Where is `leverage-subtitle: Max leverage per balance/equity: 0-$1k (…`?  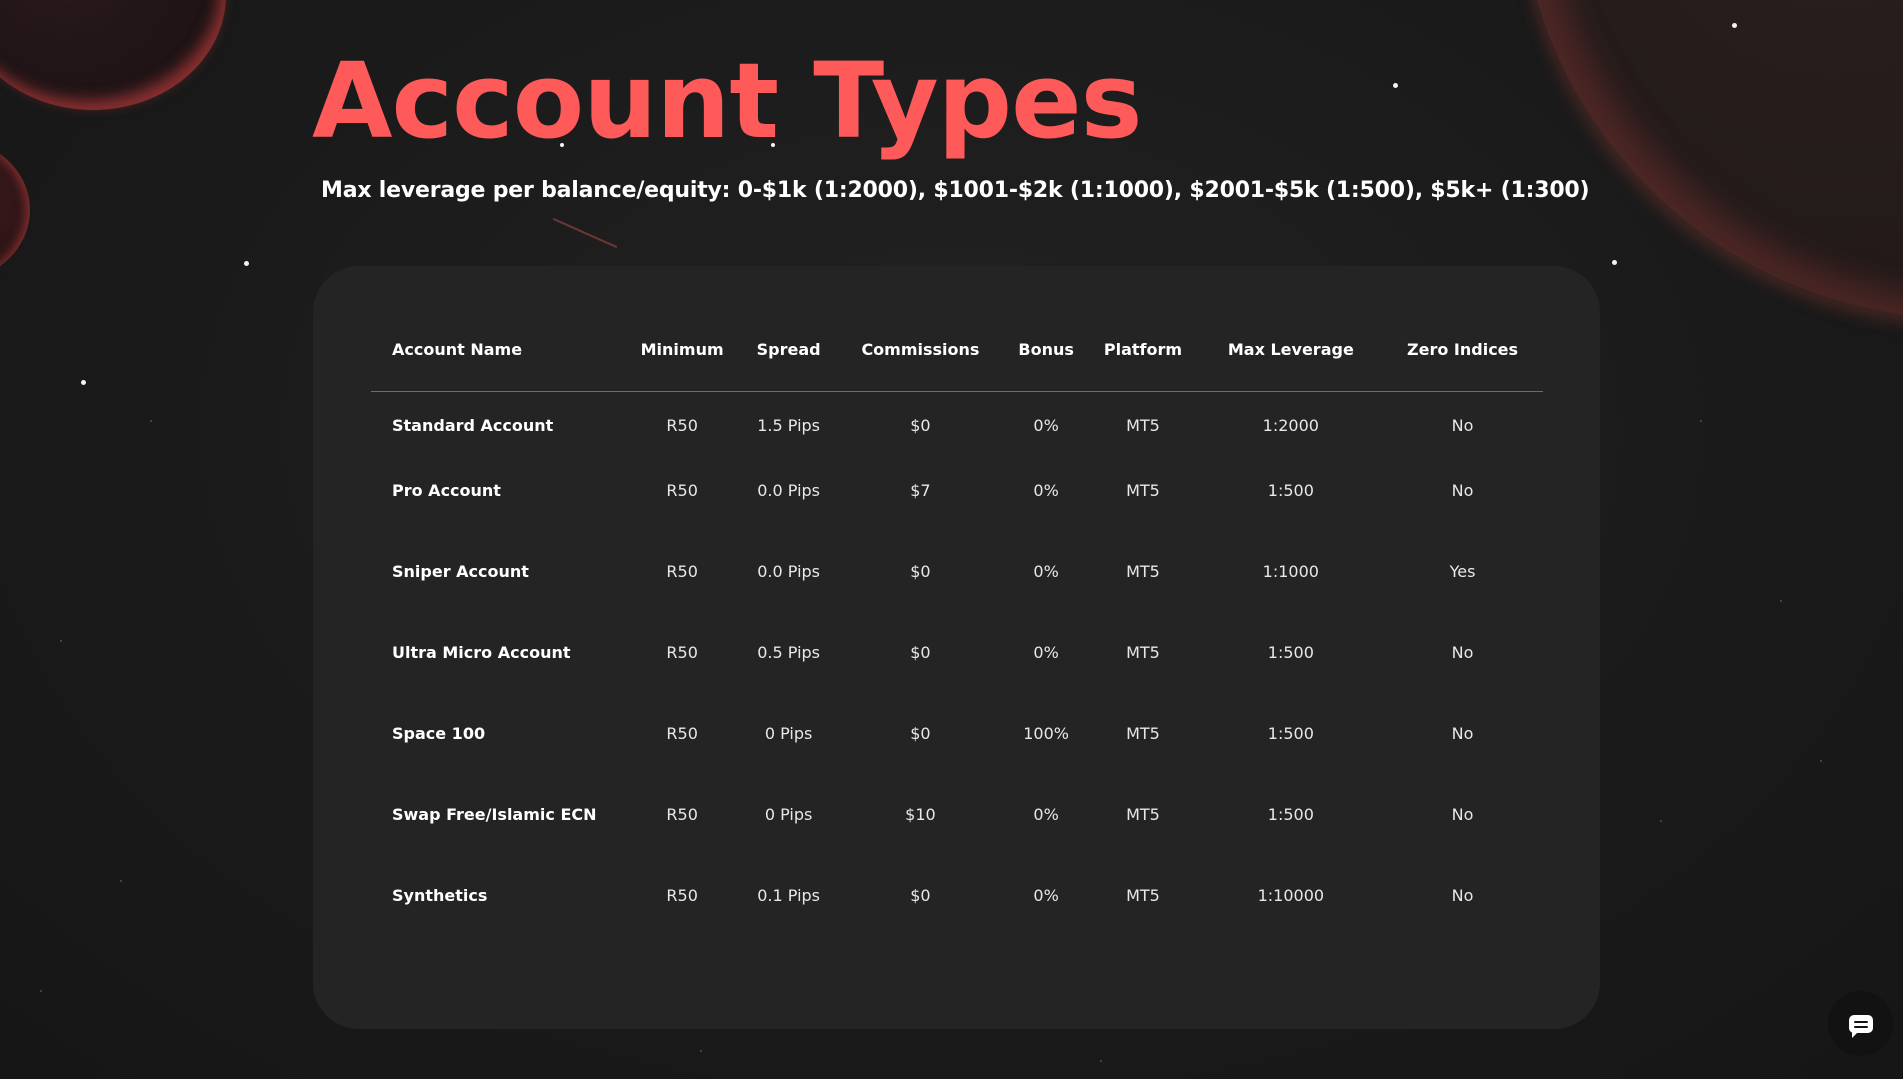 leverage-subtitle: Max leverage per balance/equity: 0-$1k (… is located at coordinates (955, 190).